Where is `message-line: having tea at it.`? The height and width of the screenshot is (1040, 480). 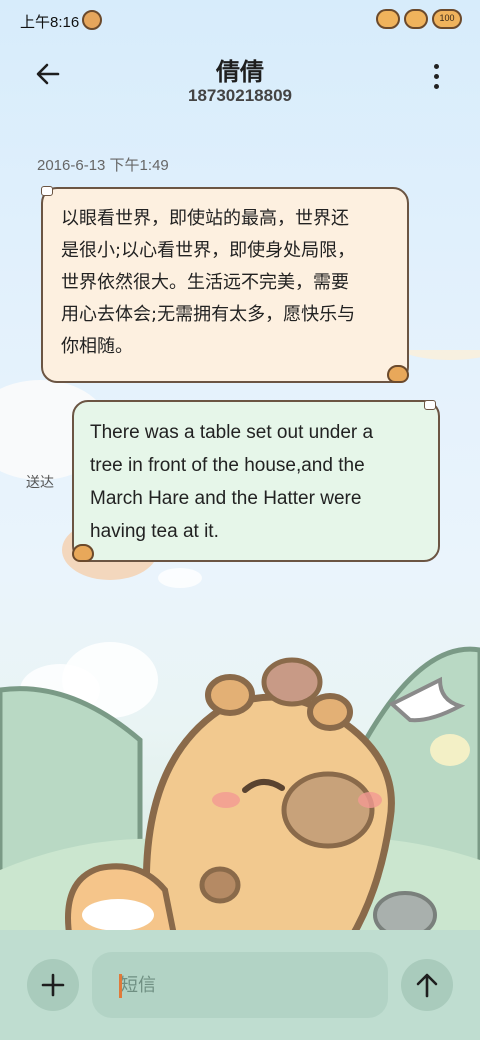 message-line: having tea at it. is located at coordinates (154, 531).